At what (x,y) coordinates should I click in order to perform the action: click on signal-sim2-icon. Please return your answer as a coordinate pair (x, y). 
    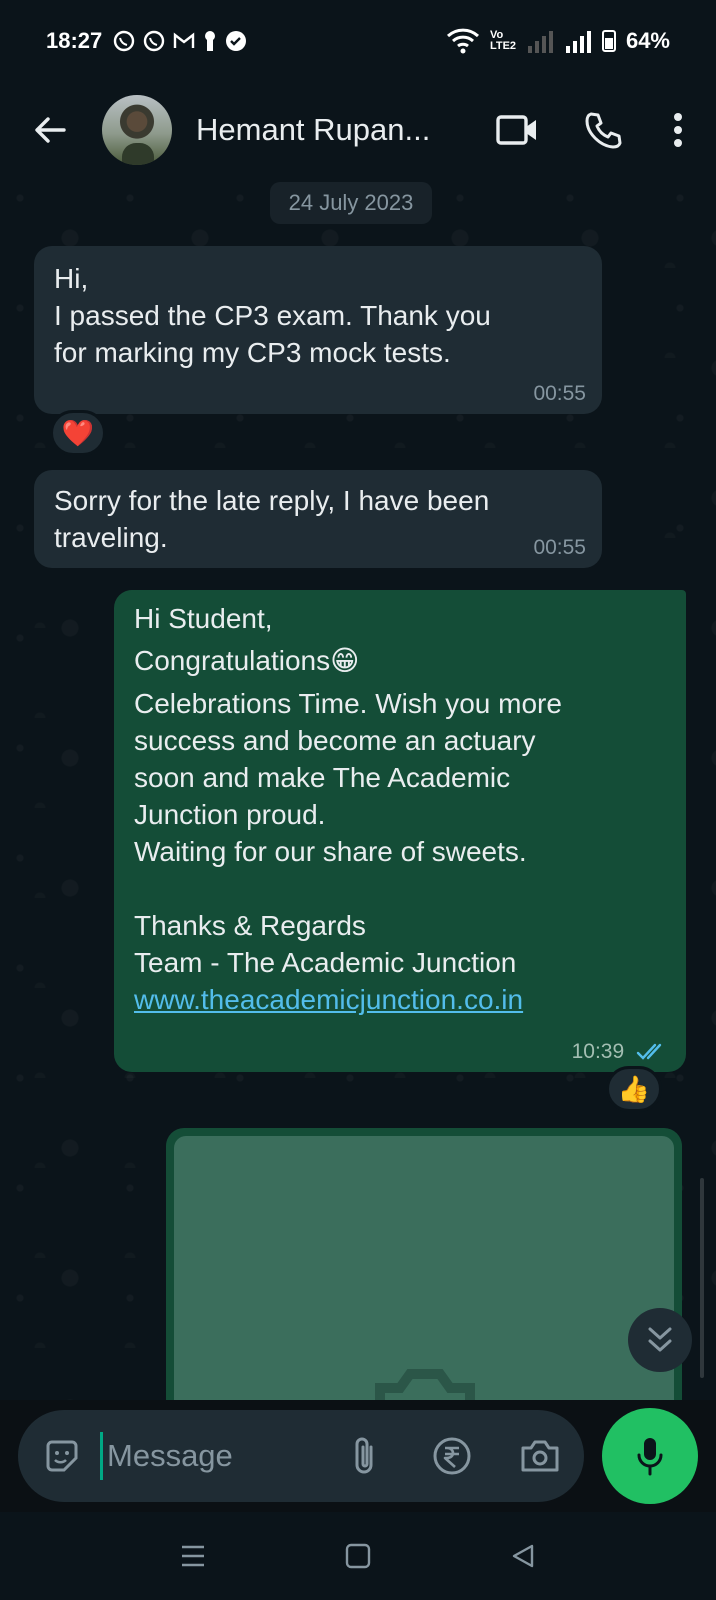
    Looking at the image, I should click on (578, 42).